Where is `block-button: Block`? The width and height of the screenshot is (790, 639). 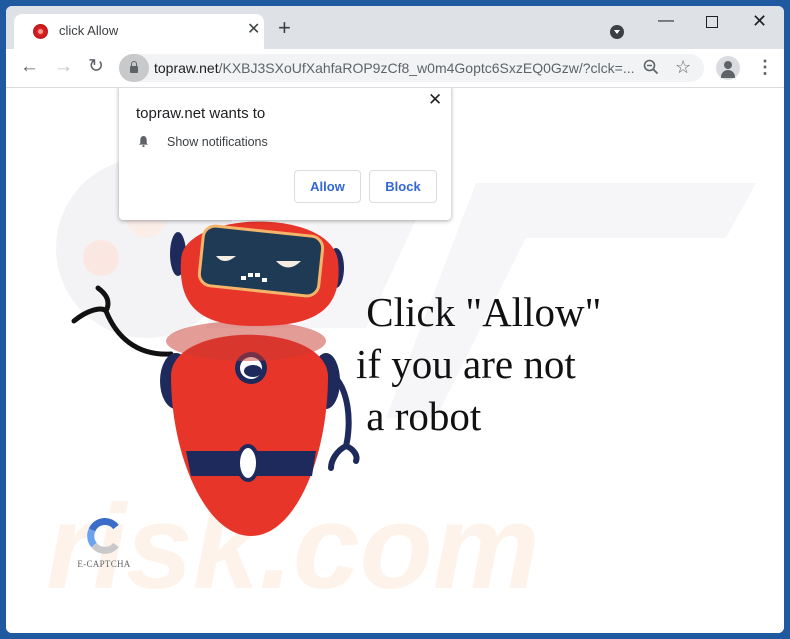
block-button: Block is located at coordinates (403, 186).